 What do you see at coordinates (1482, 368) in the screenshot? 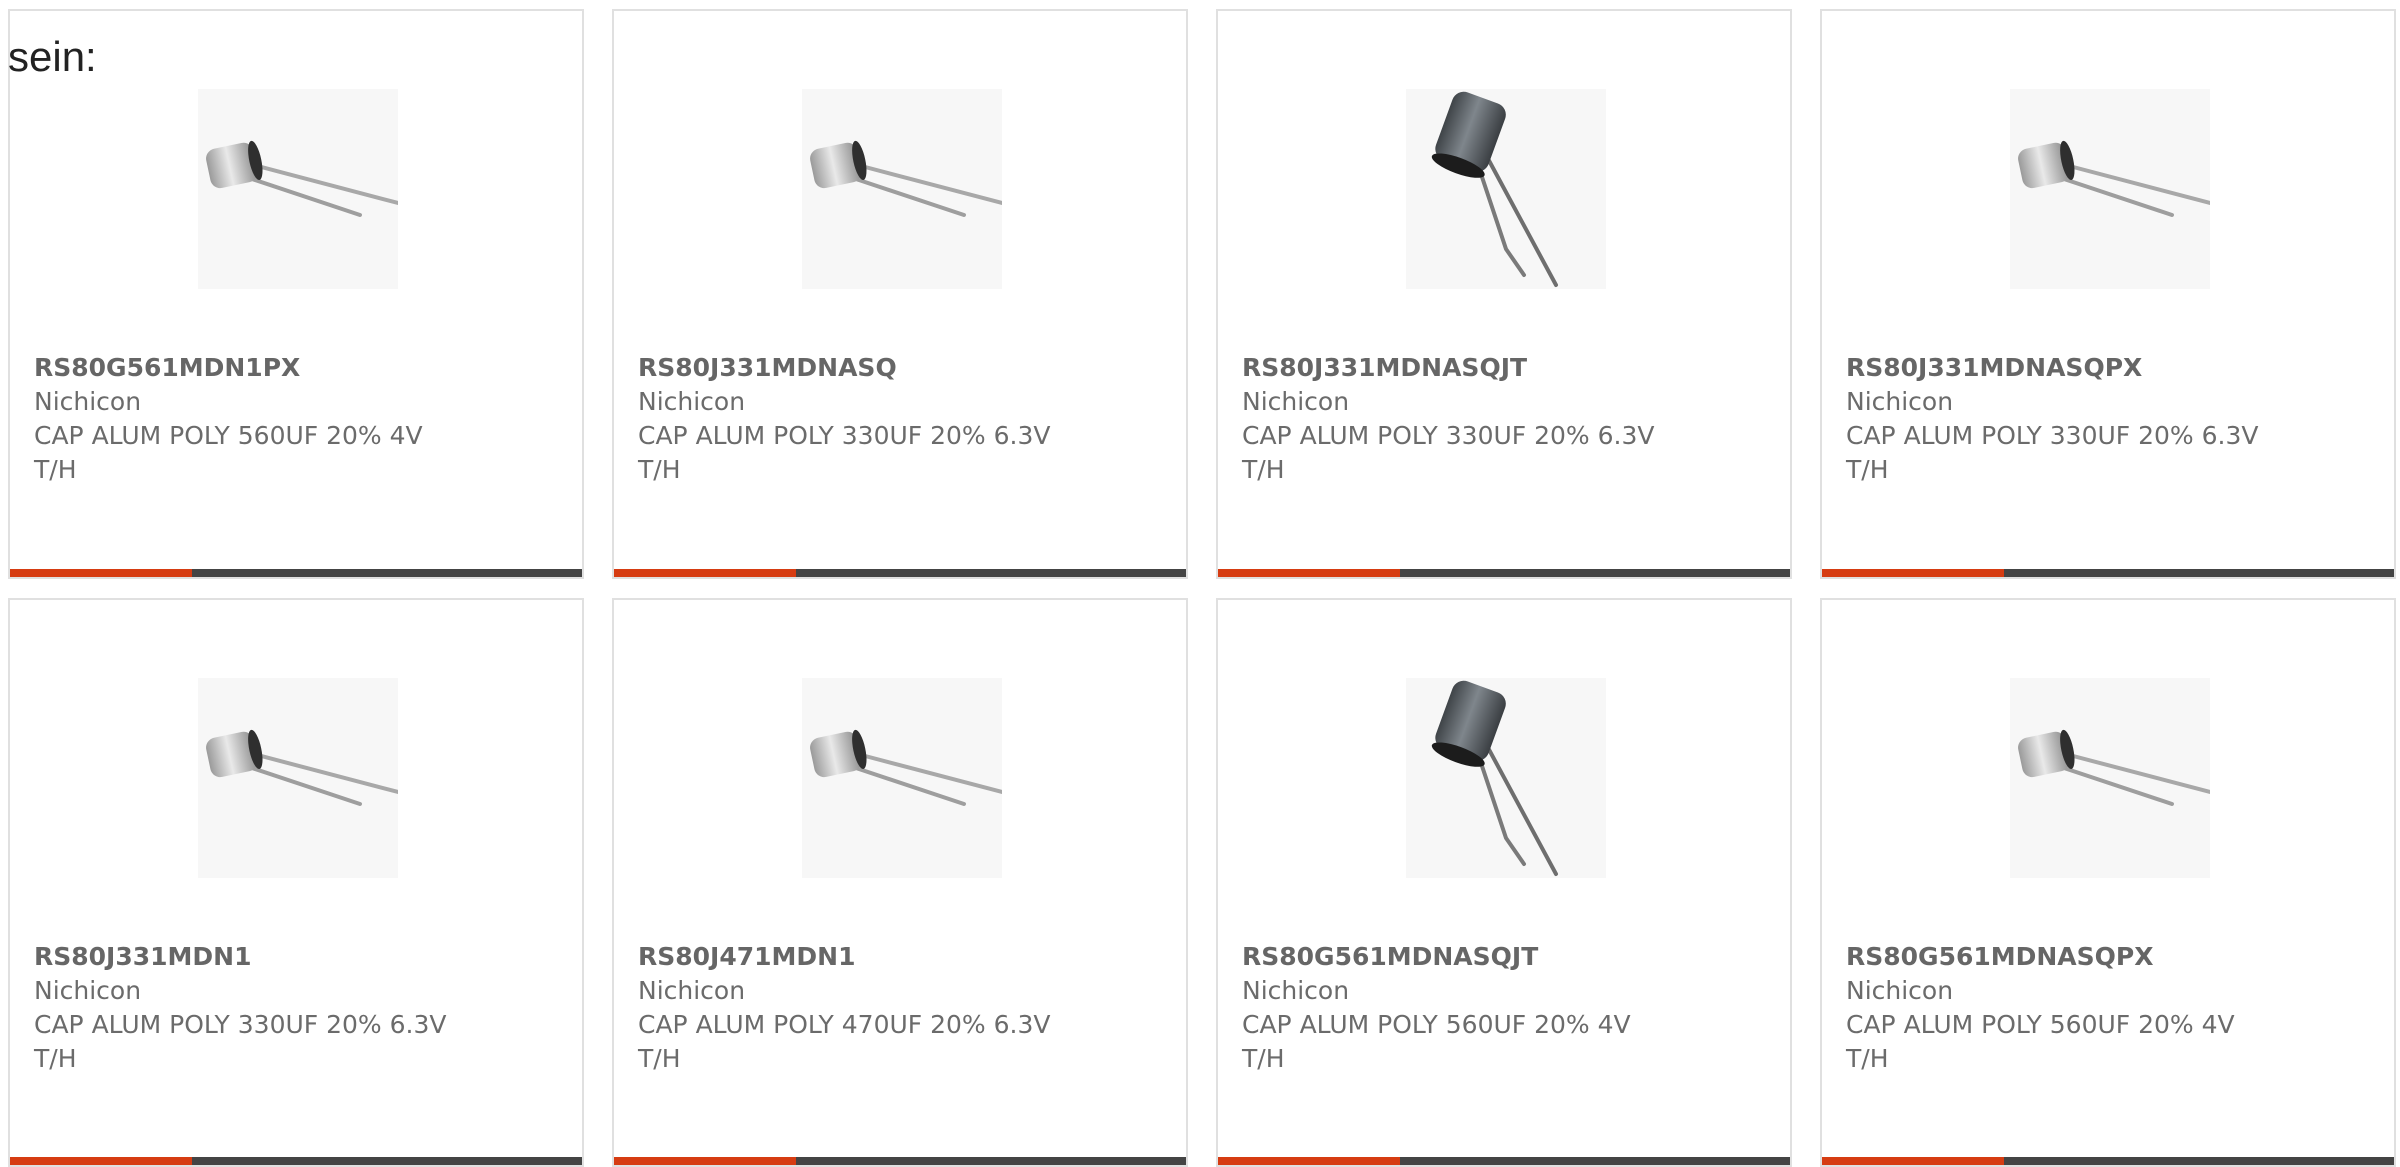
I see `part-number: RS80J331MDNASQJT` at bounding box center [1482, 368].